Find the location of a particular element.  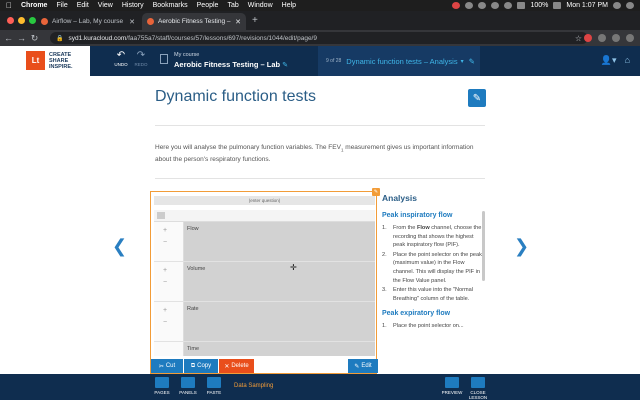

preview-button: PREVIEW is located at coordinates (452, 387).